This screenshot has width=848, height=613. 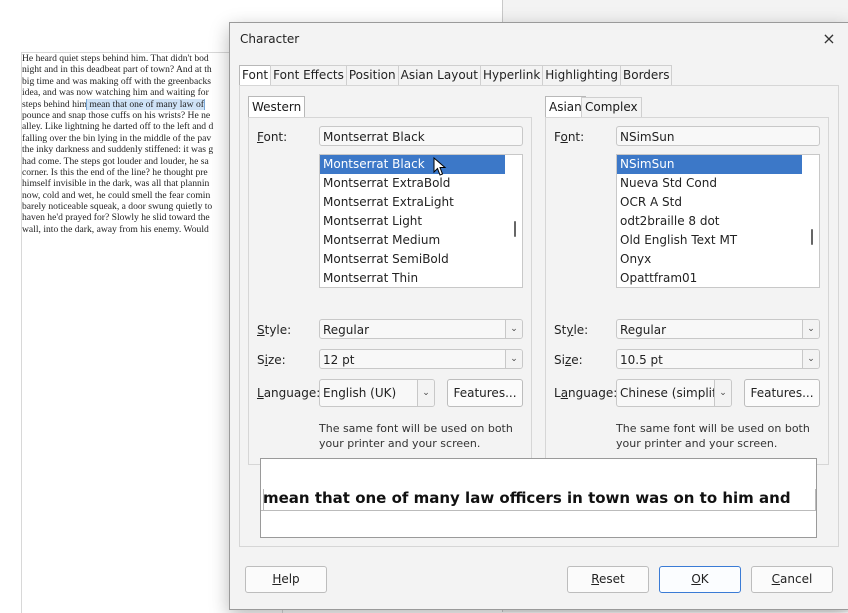 I want to click on tab-borders: Borders, so click(x=646, y=75).